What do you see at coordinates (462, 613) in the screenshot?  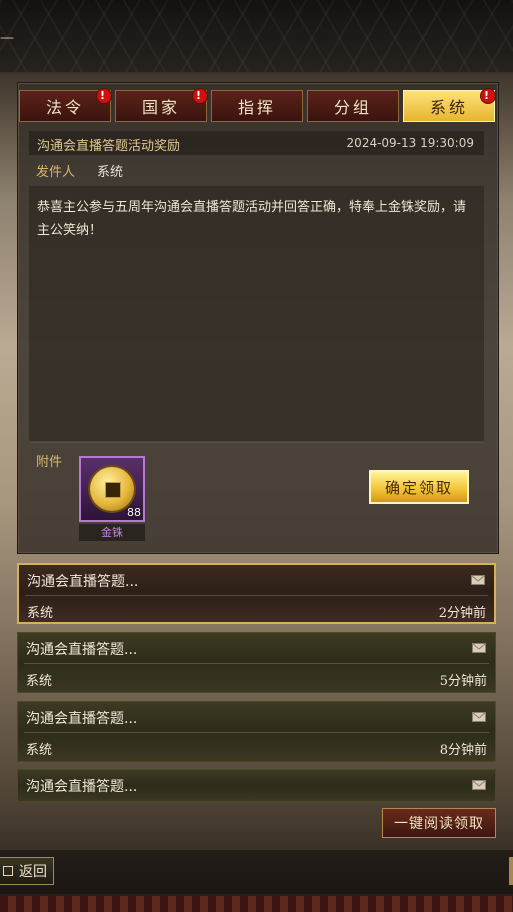 I see `mail-time: 2分钟前` at bounding box center [462, 613].